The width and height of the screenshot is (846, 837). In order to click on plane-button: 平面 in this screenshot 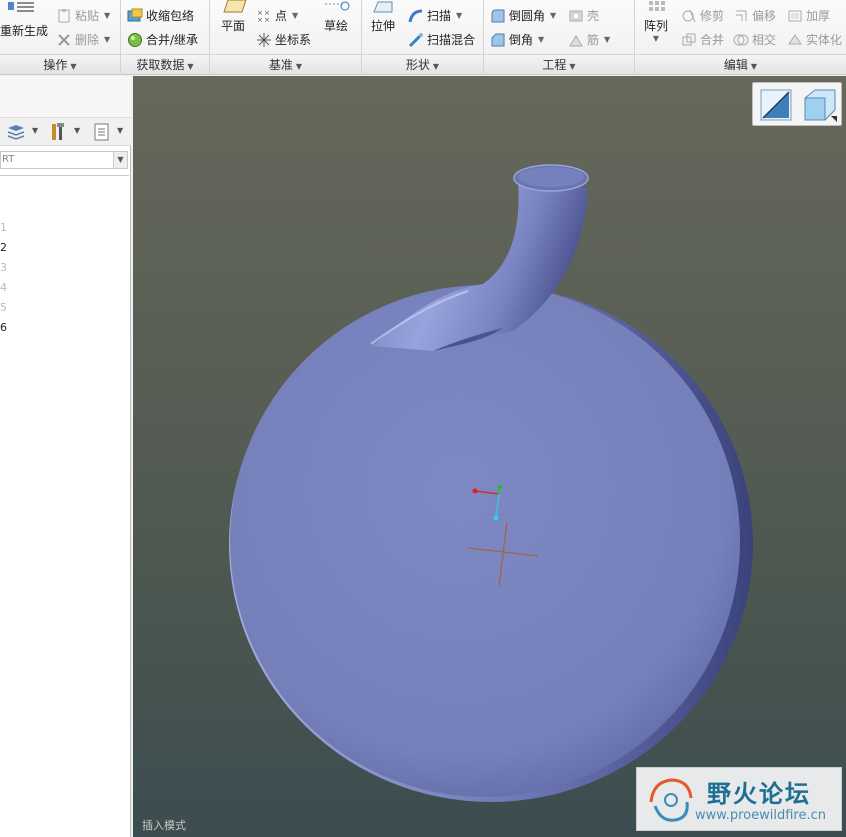, I will do `click(233, 17)`.